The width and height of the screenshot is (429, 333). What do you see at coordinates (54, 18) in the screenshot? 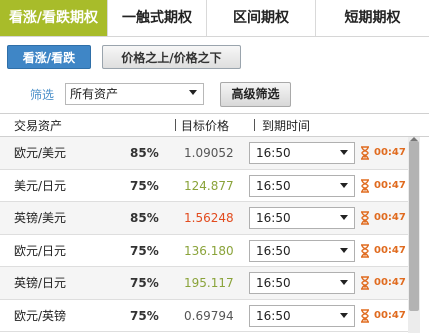
I see `tab-call-put: 看涨/看跌期权` at bounding box center [54, 18].